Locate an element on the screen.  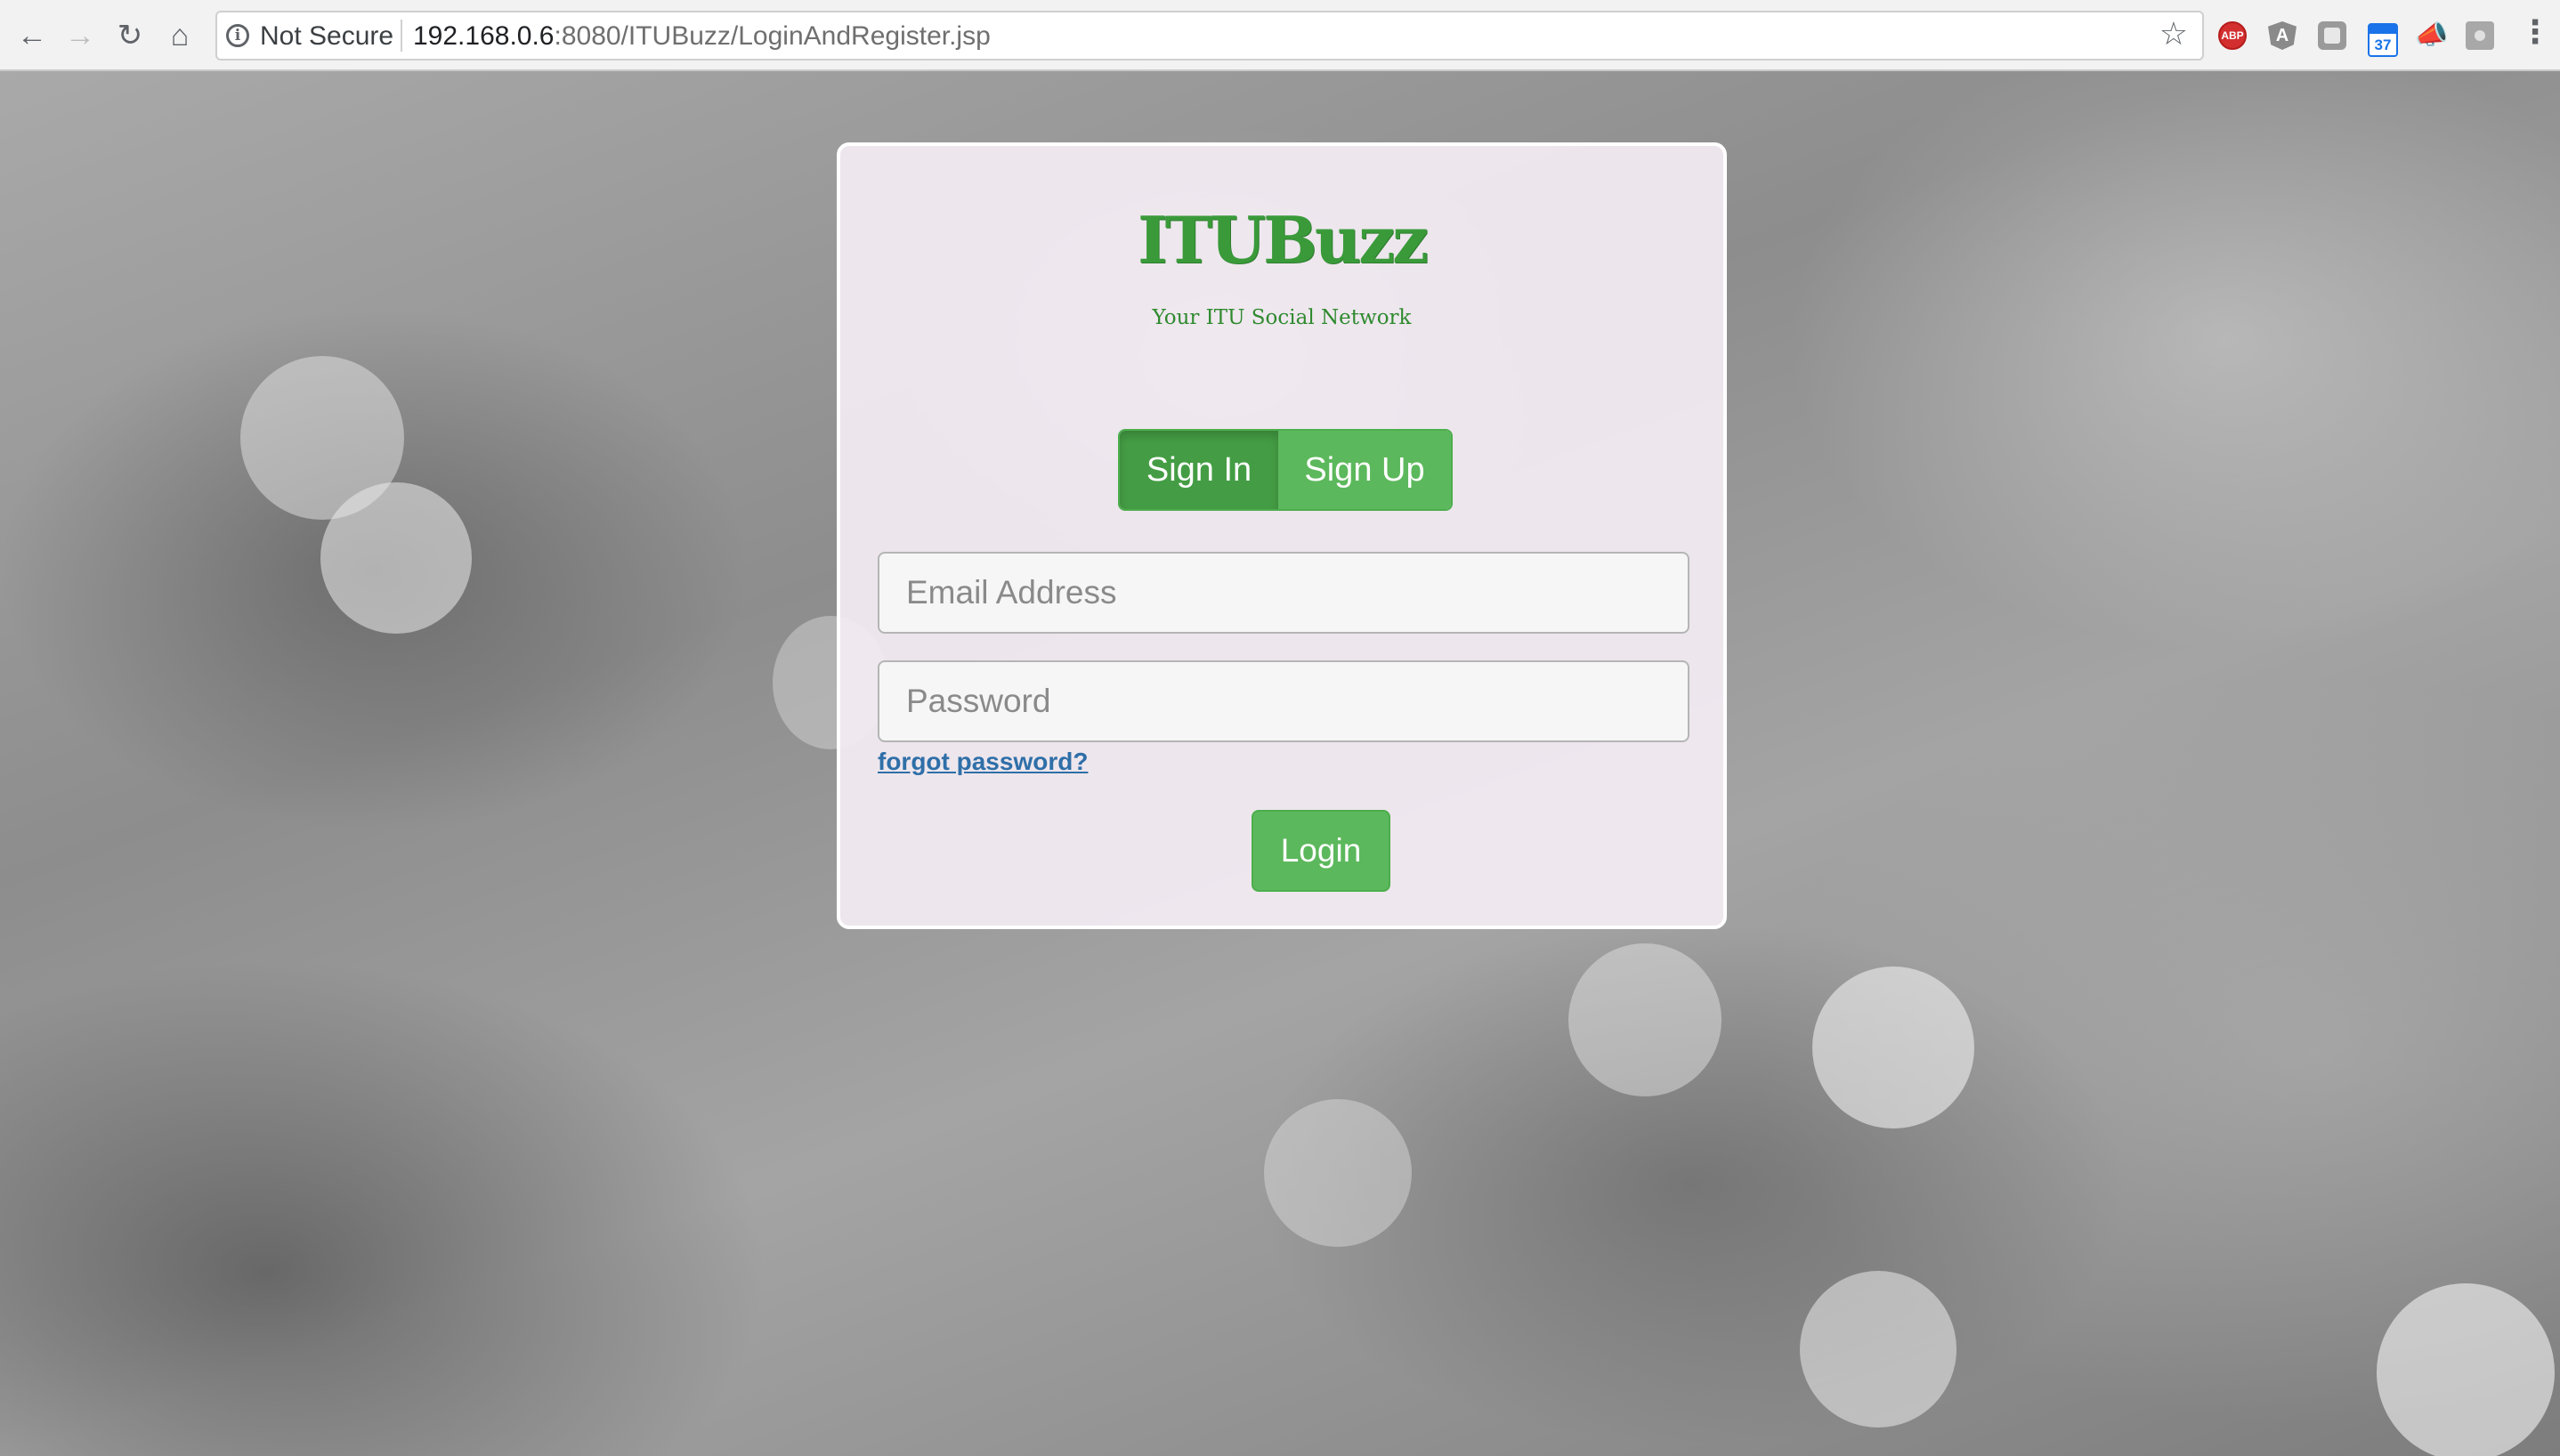
brand-logo: ITUBuzz is located at coordinates (1283, 240).